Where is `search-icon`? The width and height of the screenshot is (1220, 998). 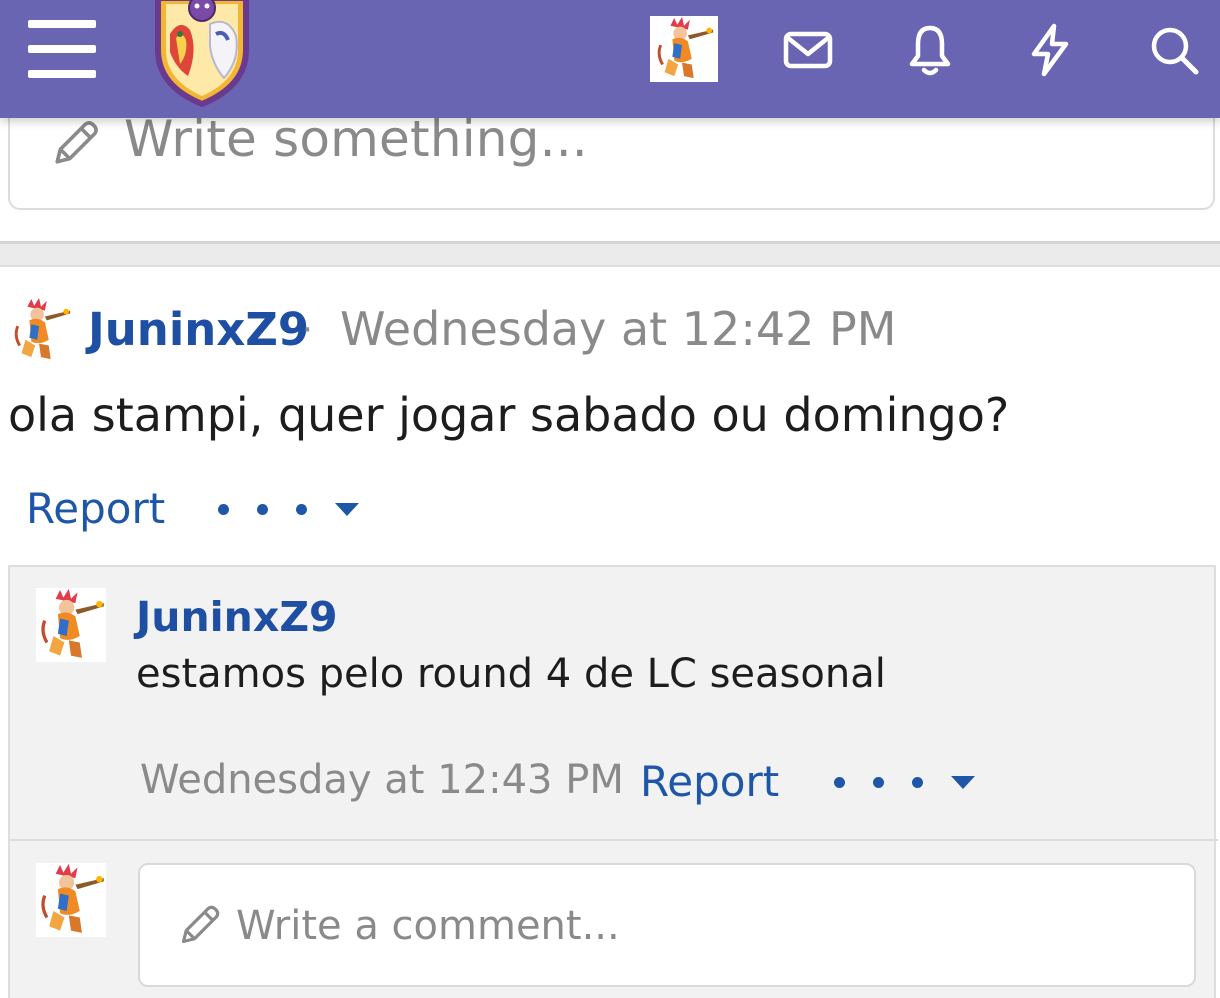 search-icon is located at coordinates (1174, 50).